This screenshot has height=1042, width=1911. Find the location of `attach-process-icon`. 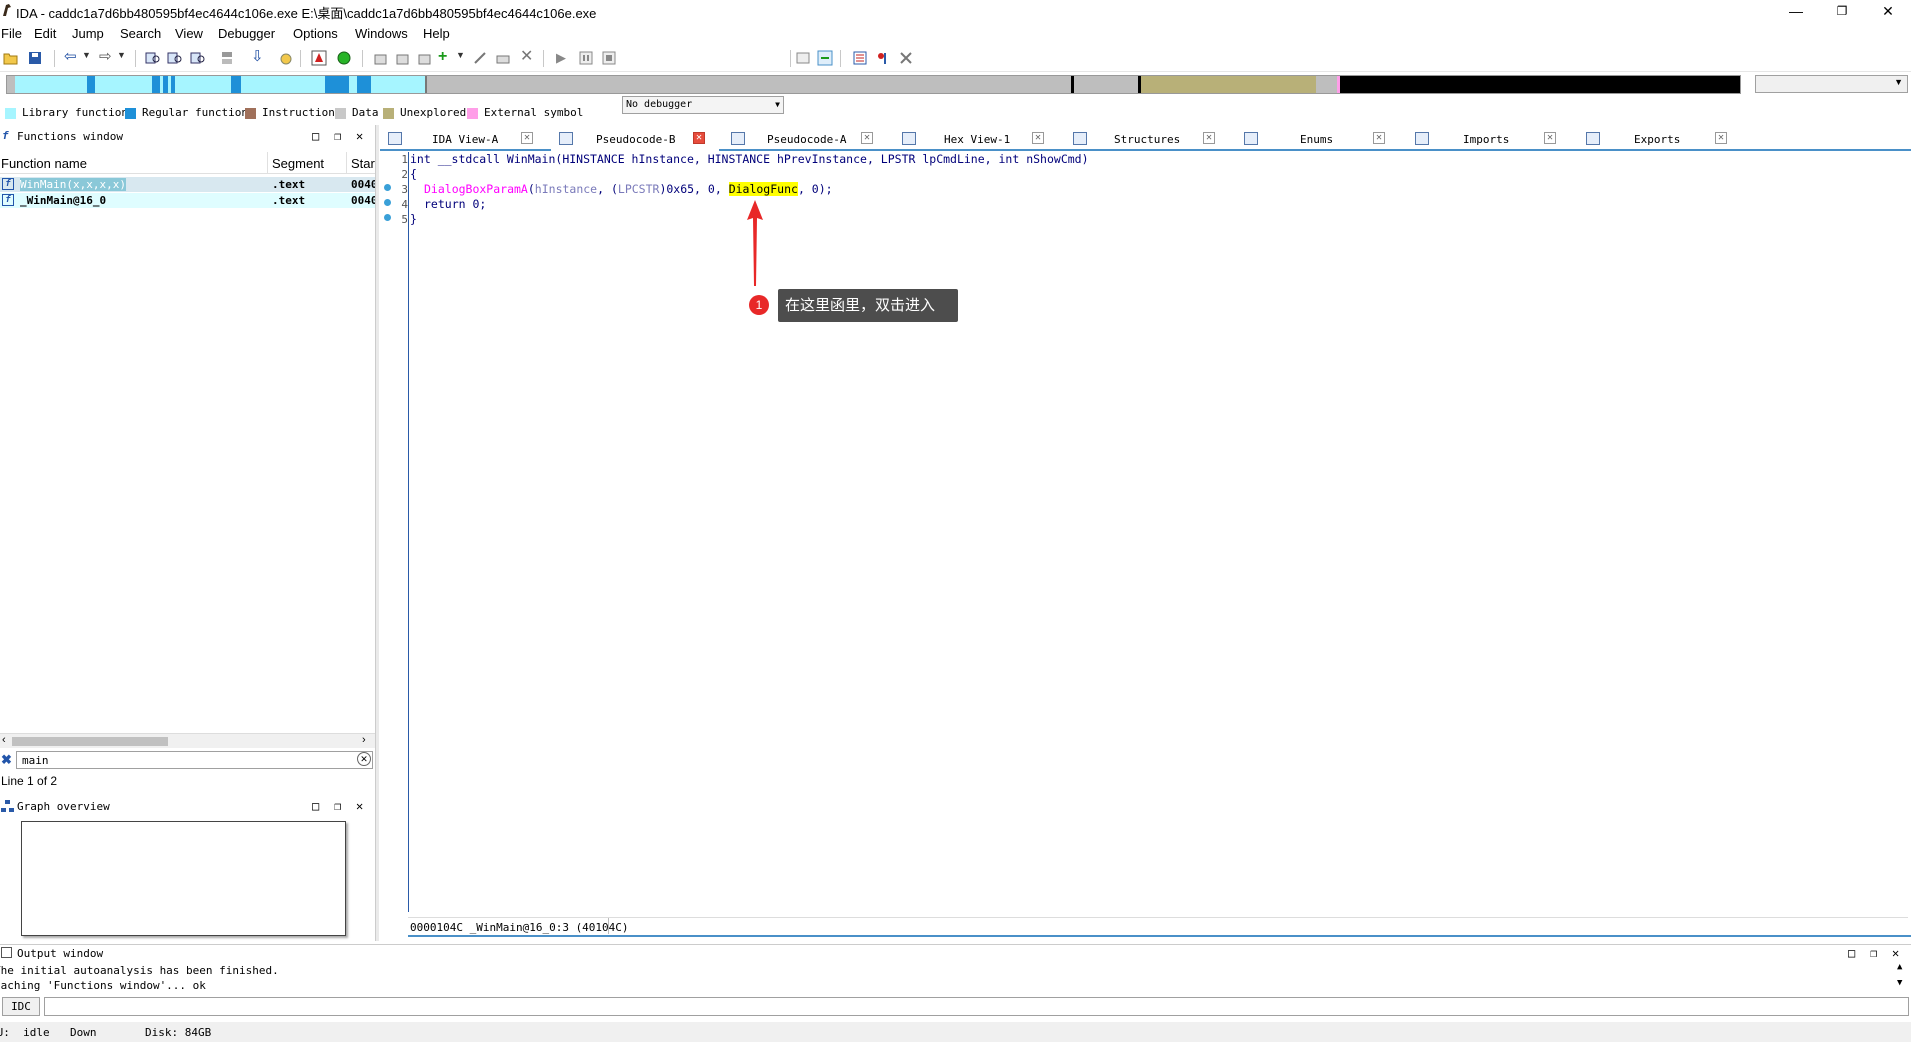

attach-process-icon is located at coordinates (825, 58).